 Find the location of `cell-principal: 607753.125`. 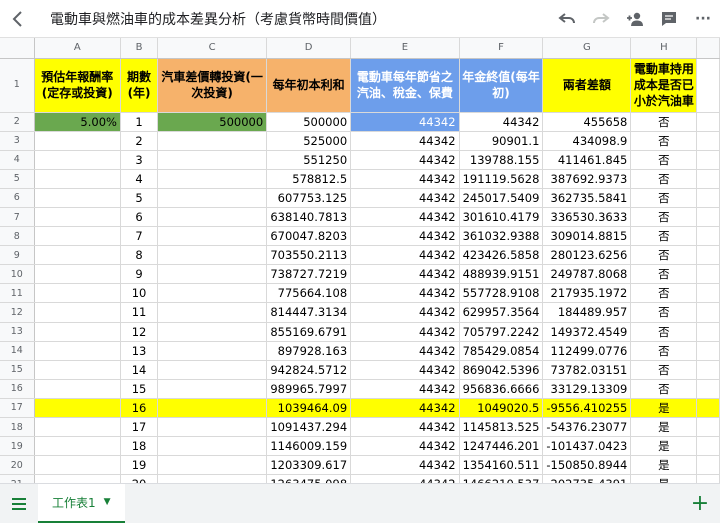

cell-principal: 607753.125 is located at coordinates (309, 198).